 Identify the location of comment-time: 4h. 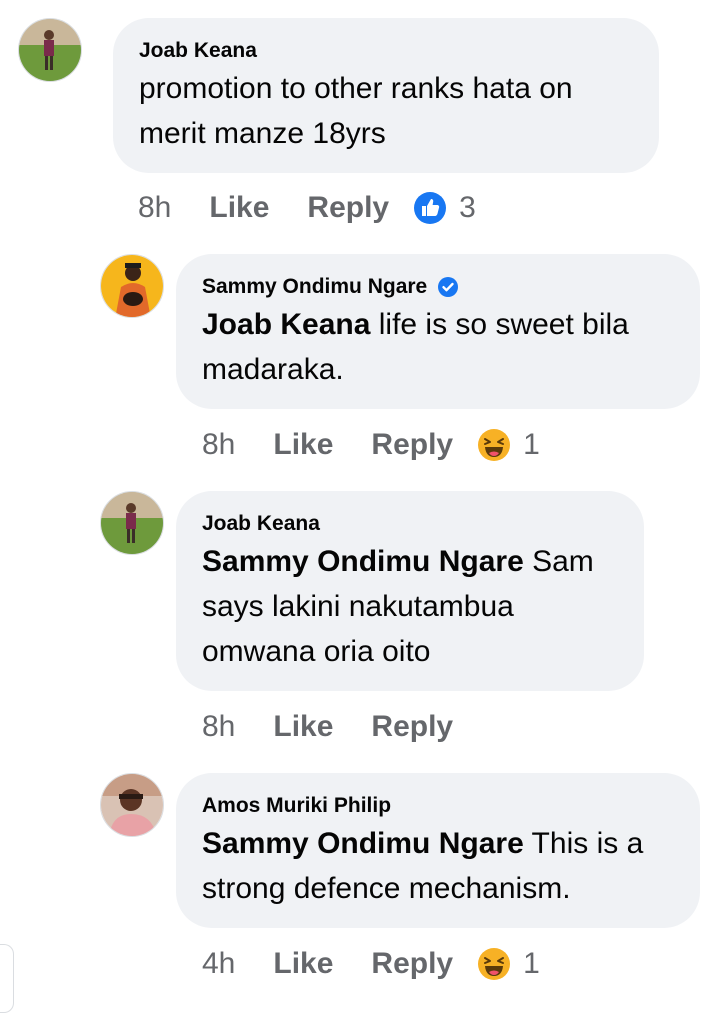
(218, 964).